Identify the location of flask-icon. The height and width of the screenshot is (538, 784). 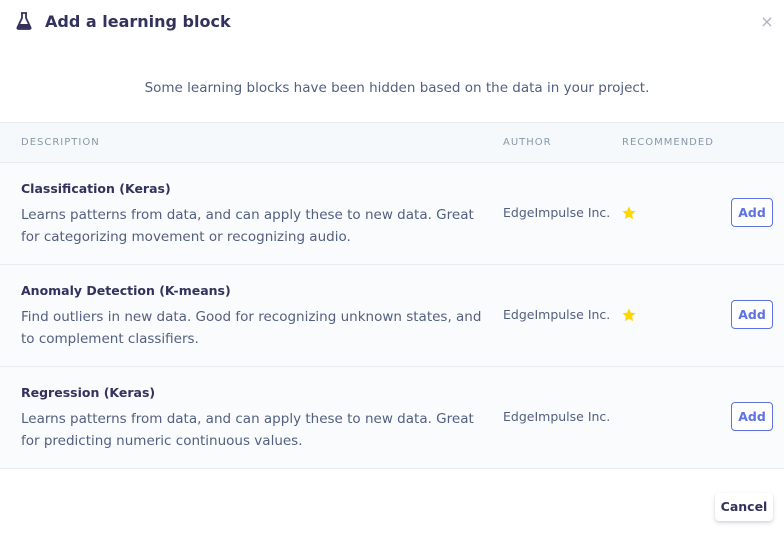
(24, 21).